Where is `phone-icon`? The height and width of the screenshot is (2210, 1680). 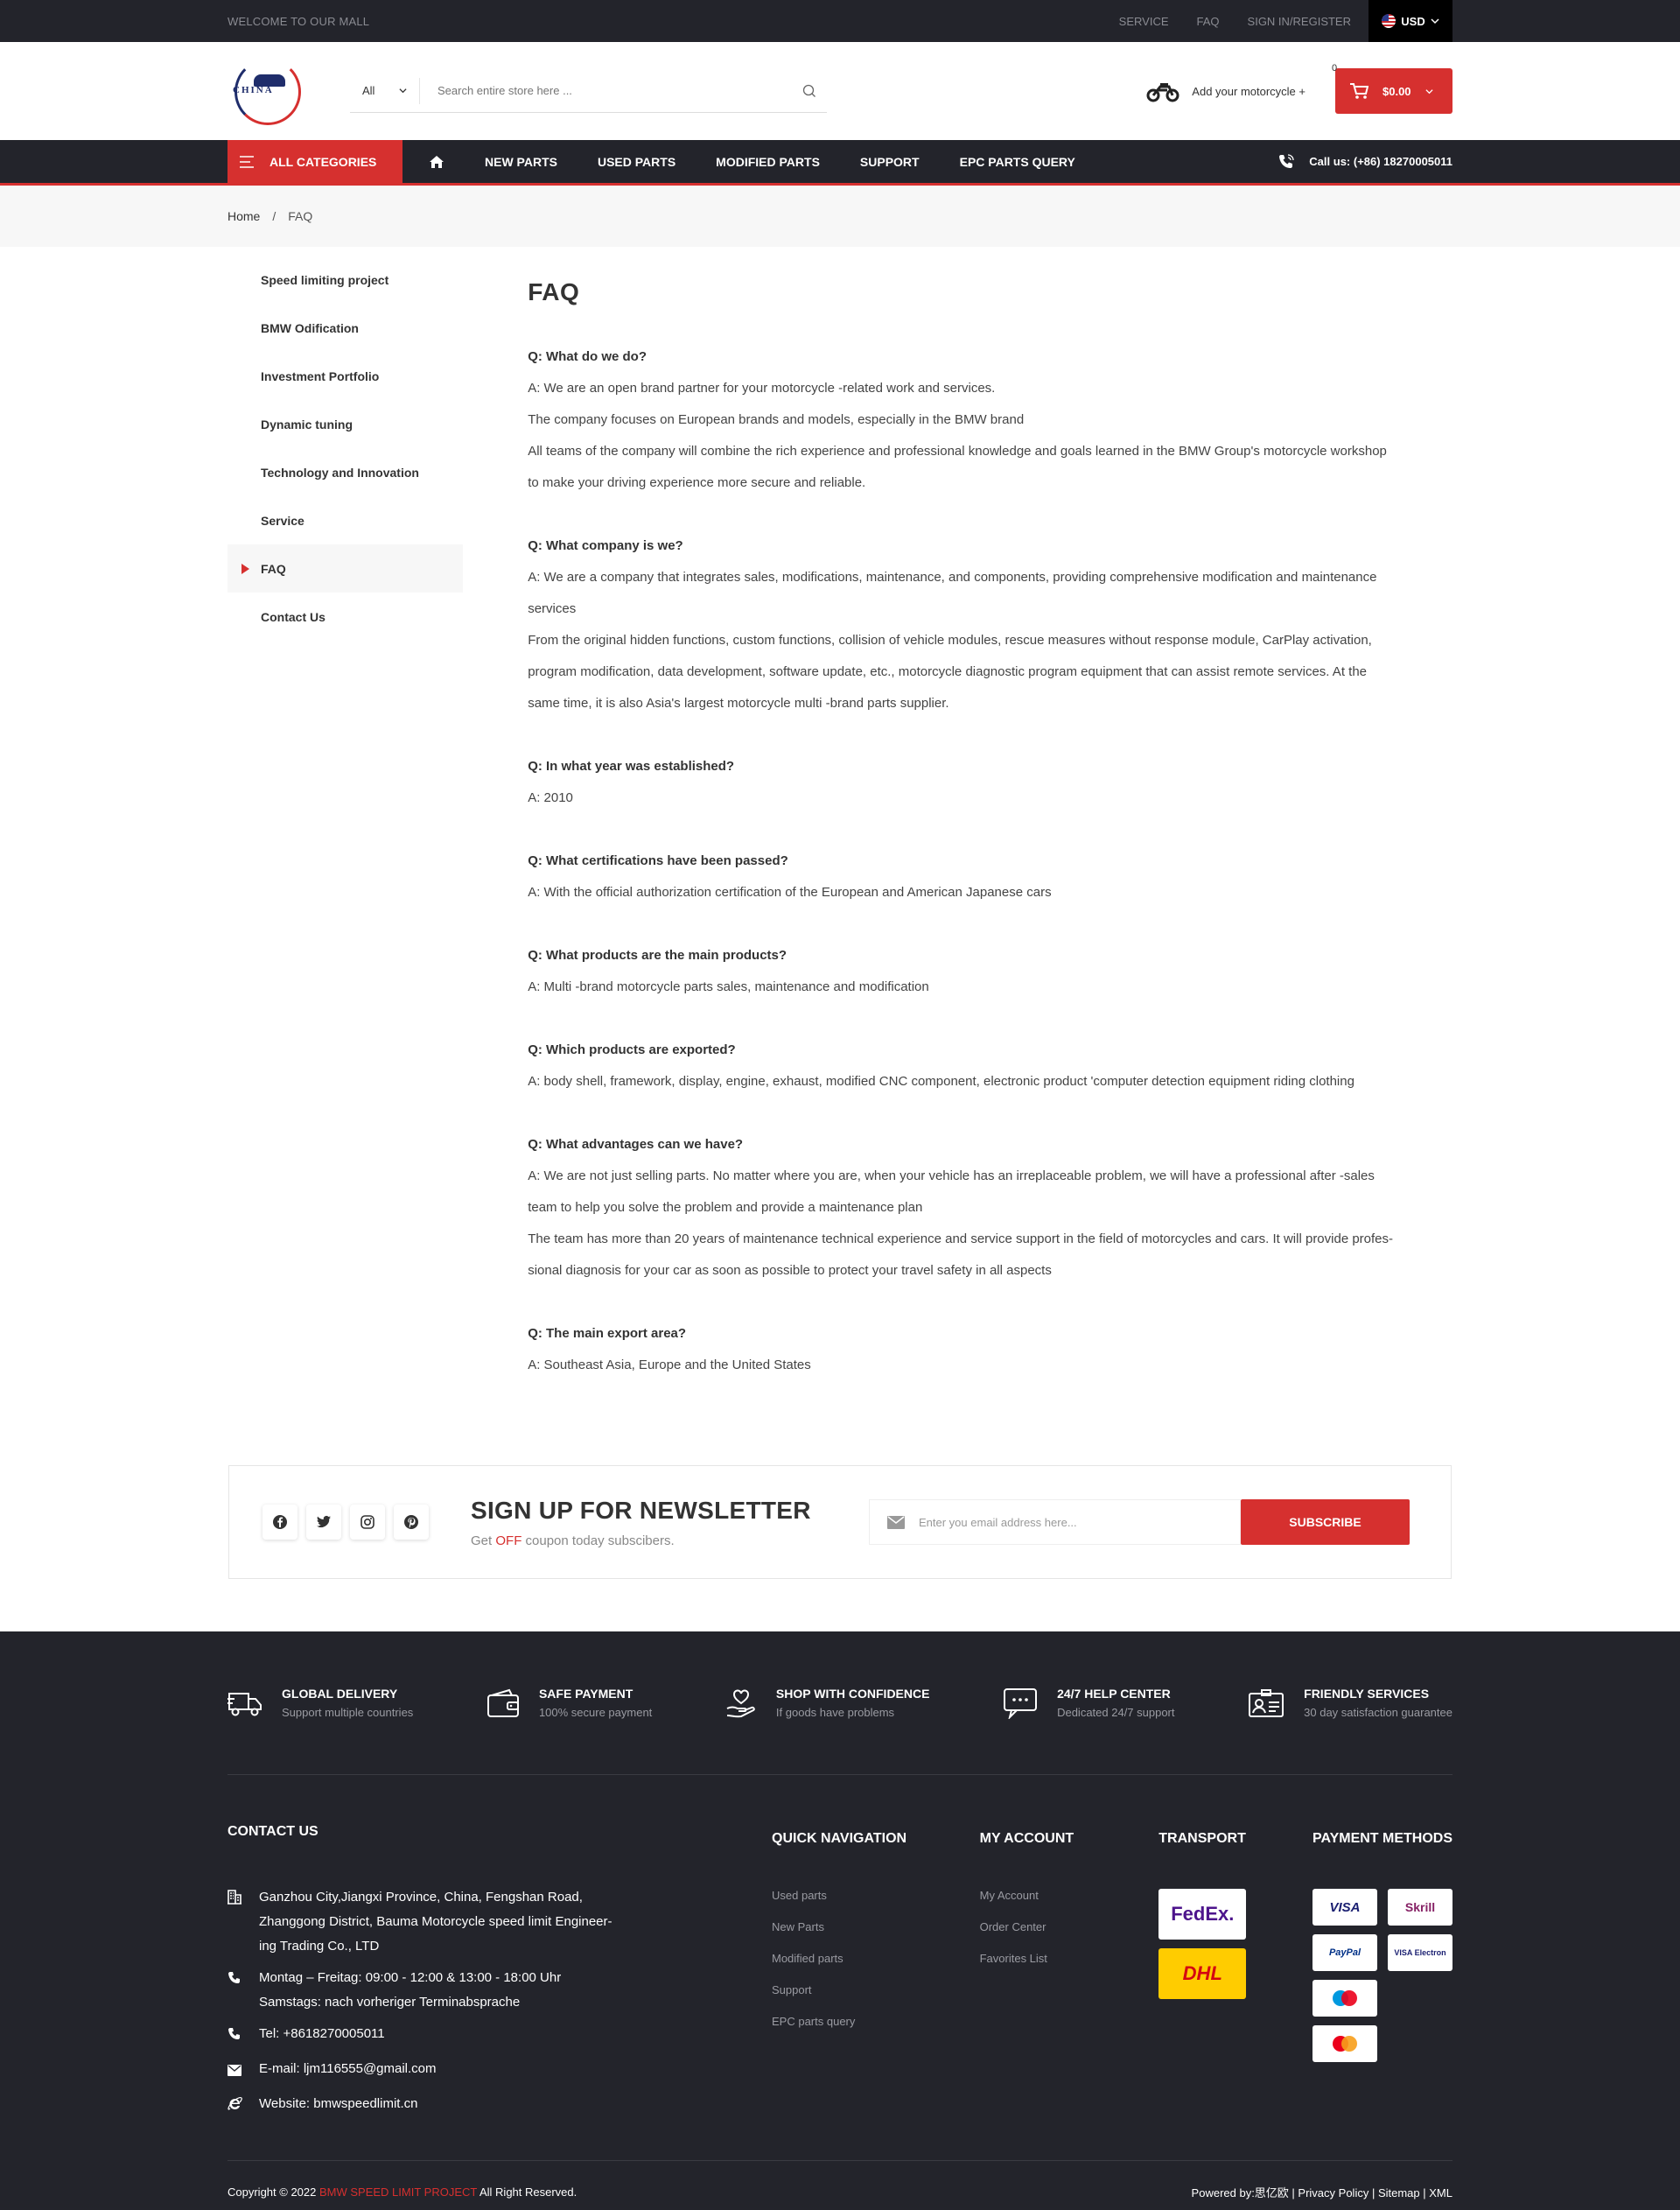
phone-icon is located at coordinates (235, 1990).